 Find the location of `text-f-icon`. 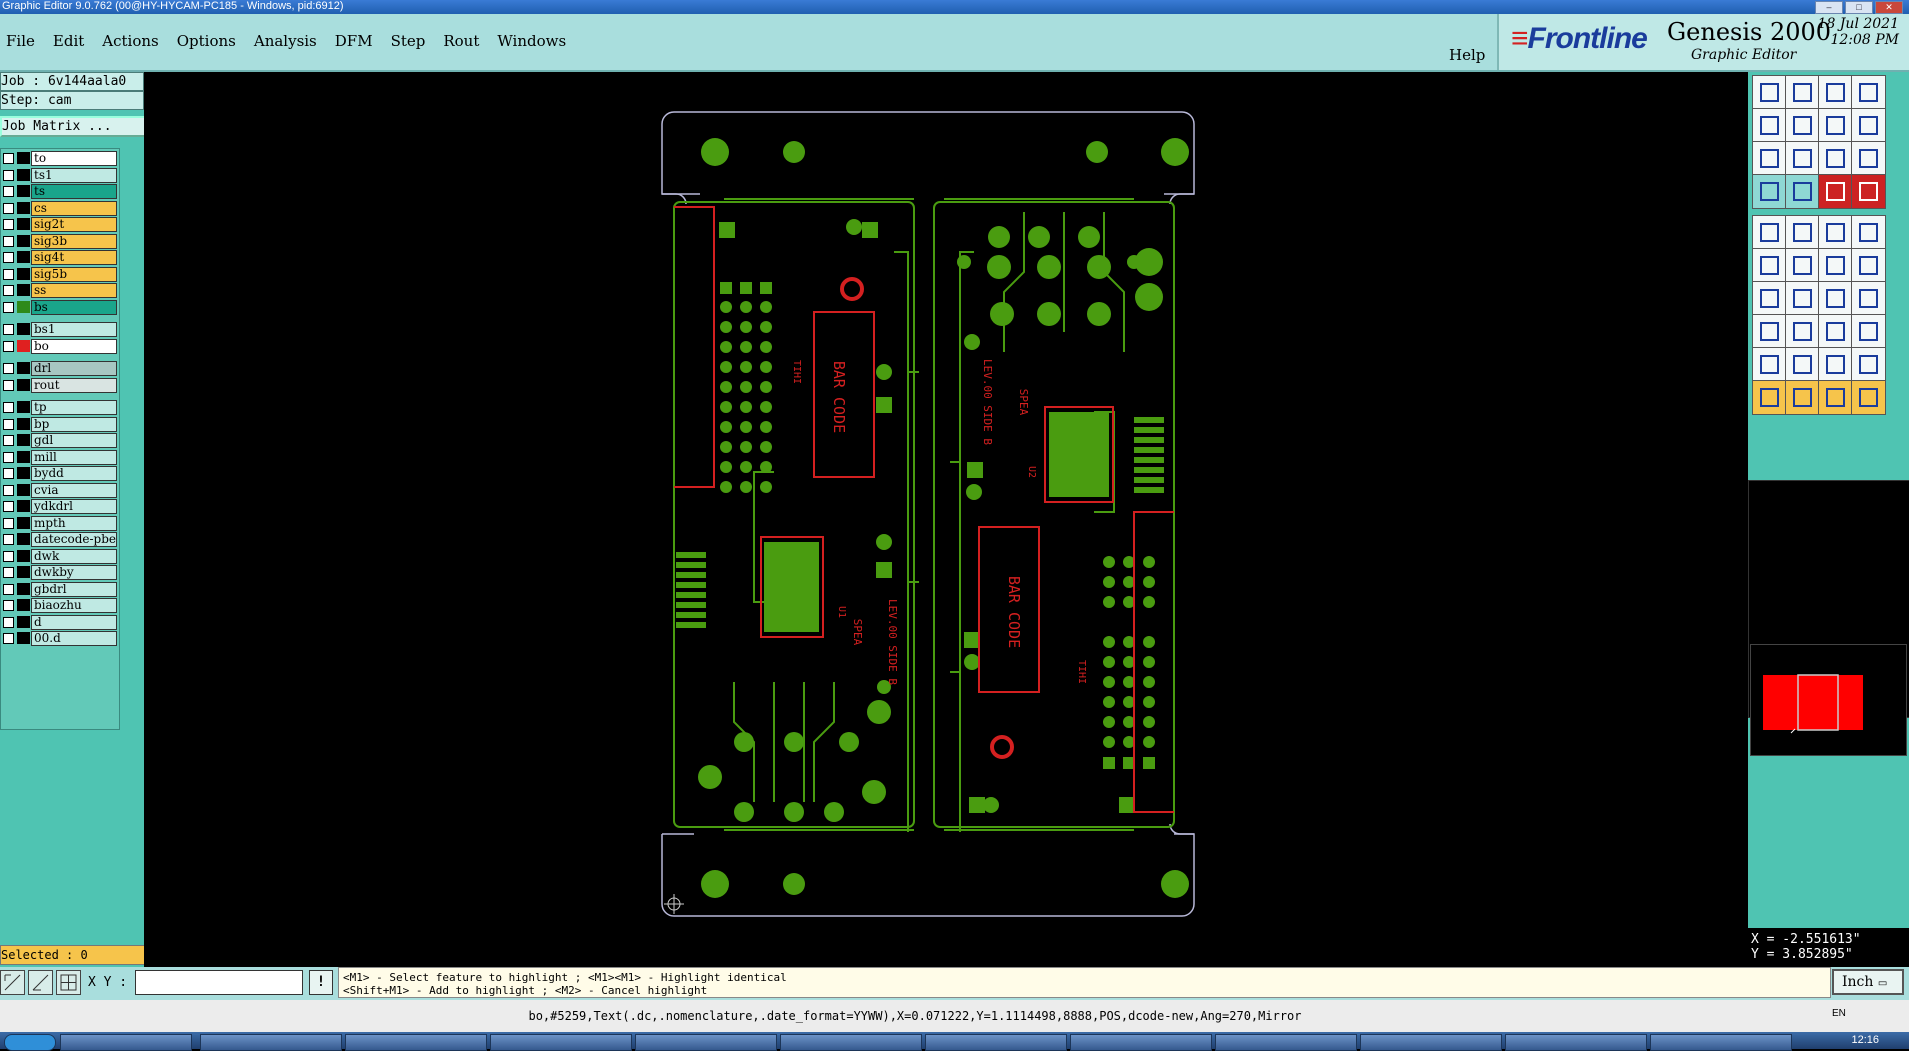

text-f-icon is located at coordinates (1868, 298).